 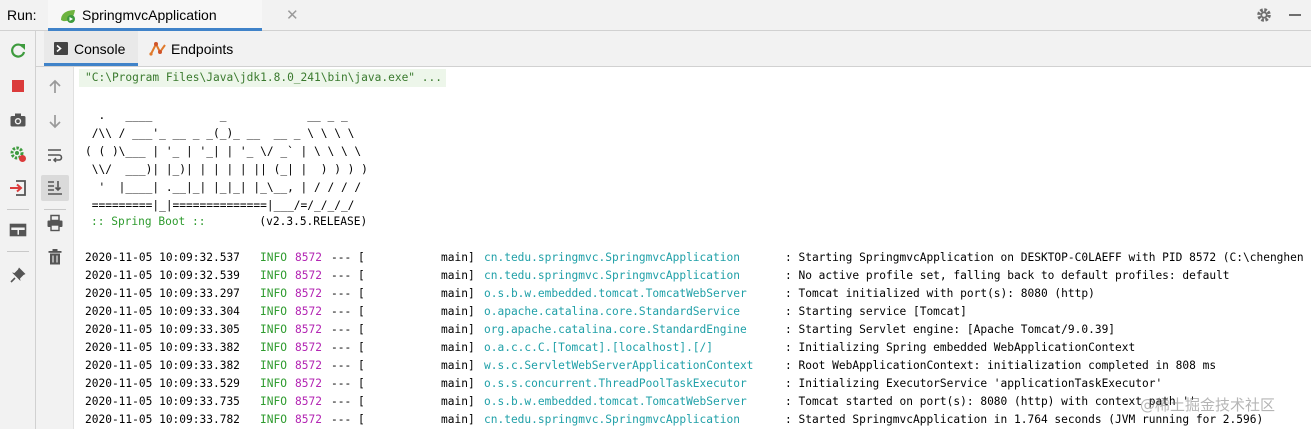 What do you see at coordinates (612, 311) in the screenshot?
I see `log-logger: o.apache.catalina.core.StandardService` at bounding box center [612, 311].